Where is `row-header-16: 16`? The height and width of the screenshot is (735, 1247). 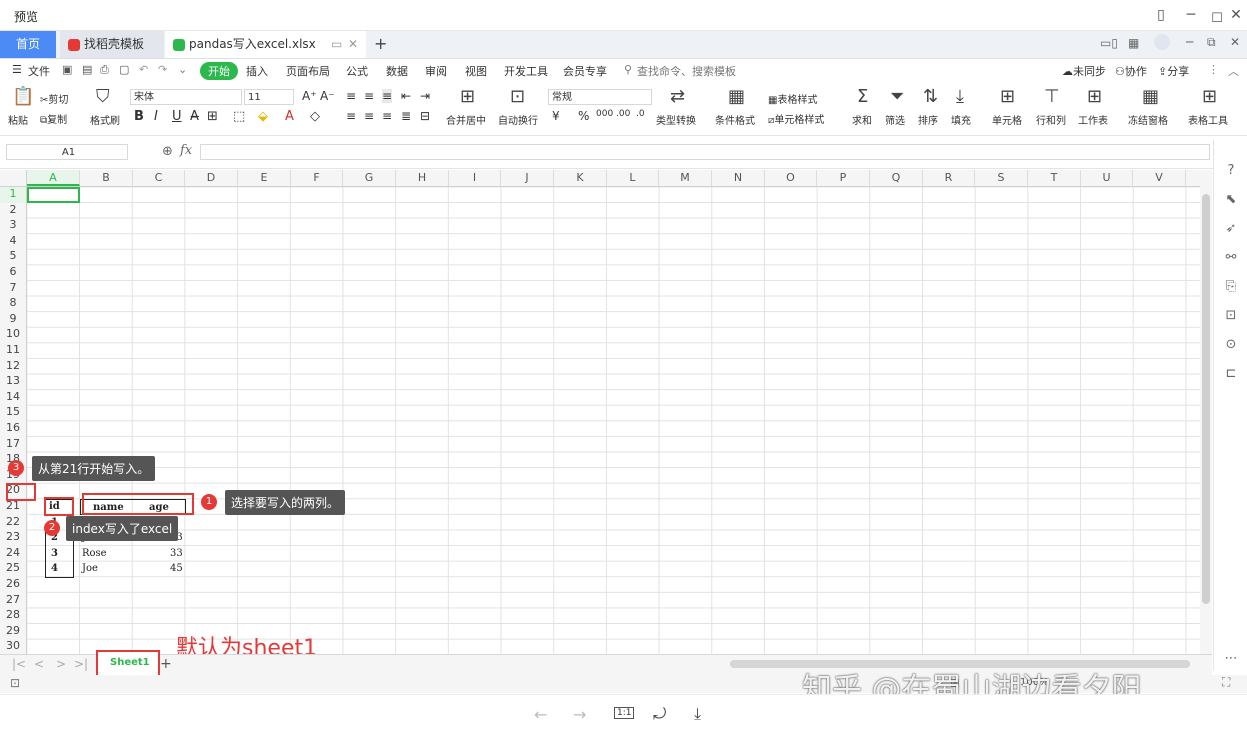
row-header-16: 16 is located at coordinates (13, 429).